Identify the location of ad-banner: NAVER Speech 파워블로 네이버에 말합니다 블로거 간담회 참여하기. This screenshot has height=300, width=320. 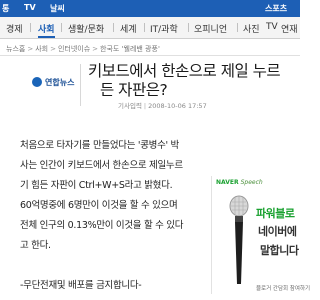
(260, 235).